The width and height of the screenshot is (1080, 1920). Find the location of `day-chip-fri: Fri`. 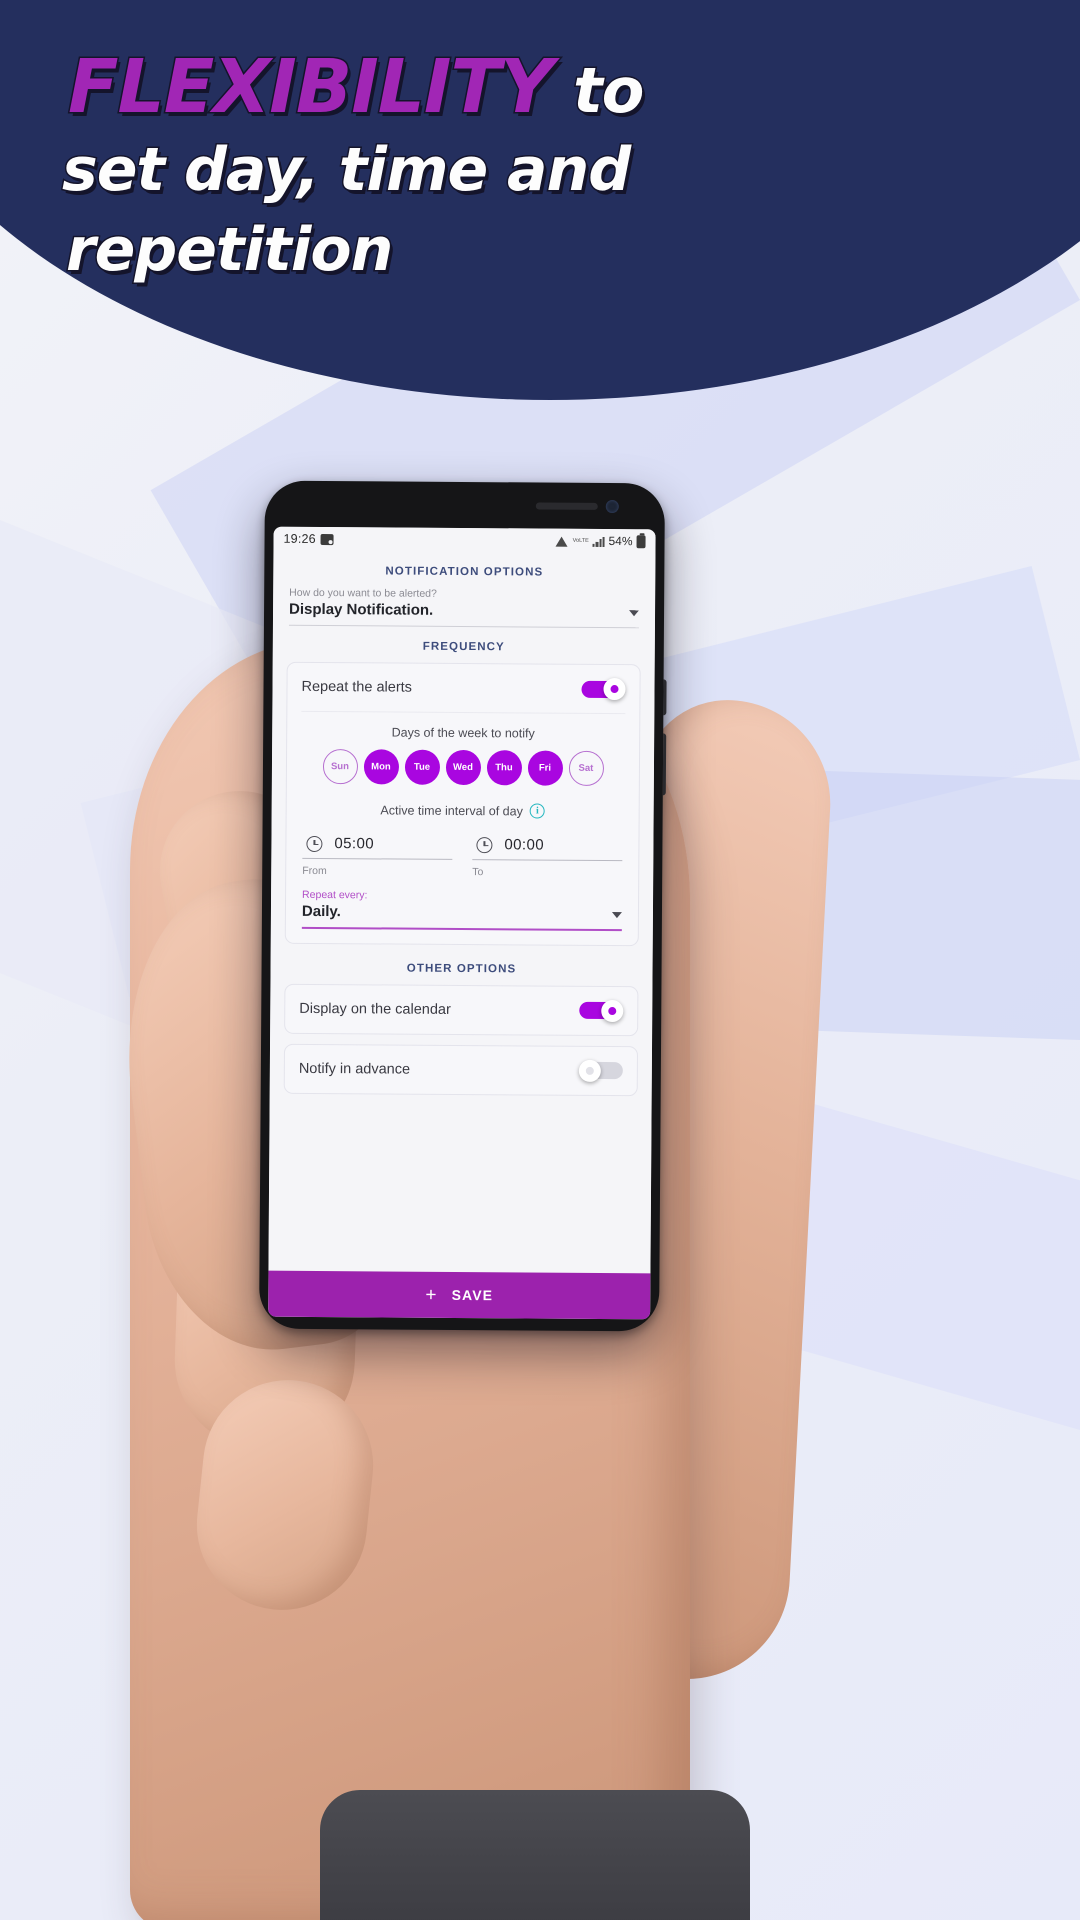

day-chip-fri: Fri is located at coordinates (545, 768).